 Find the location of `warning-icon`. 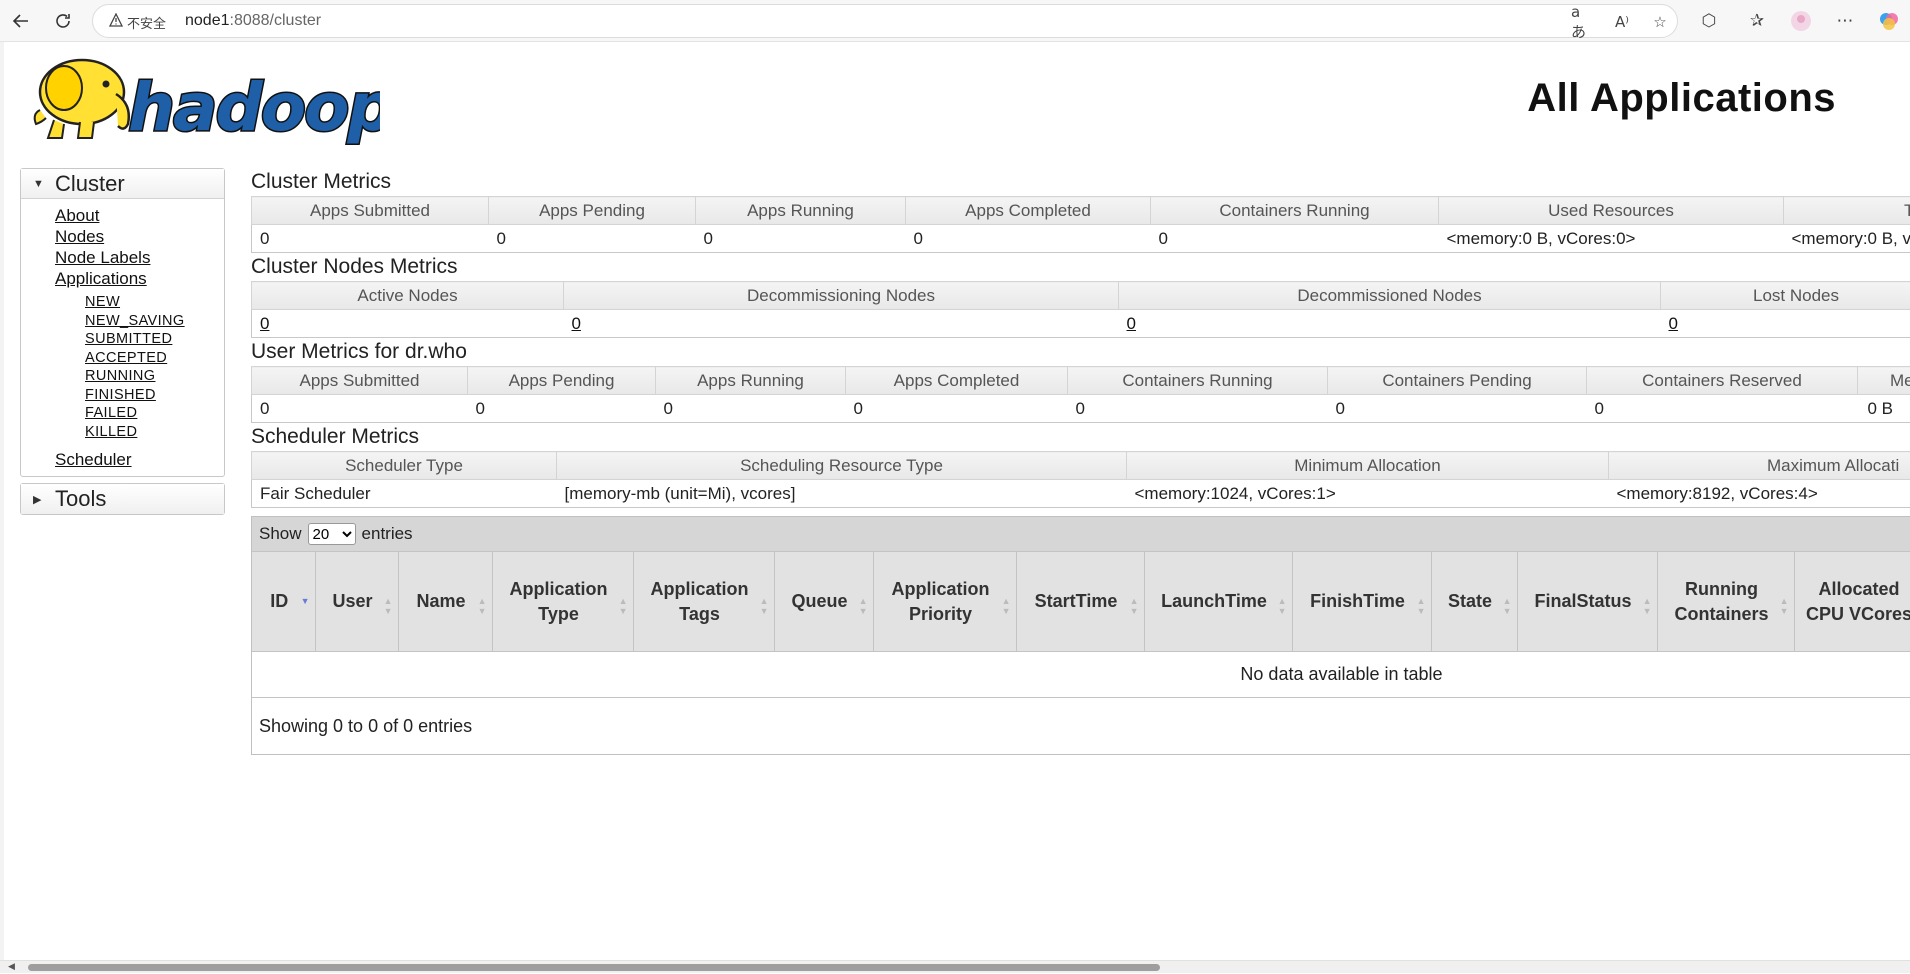

warning-icon is located at coordinates (116, 22).